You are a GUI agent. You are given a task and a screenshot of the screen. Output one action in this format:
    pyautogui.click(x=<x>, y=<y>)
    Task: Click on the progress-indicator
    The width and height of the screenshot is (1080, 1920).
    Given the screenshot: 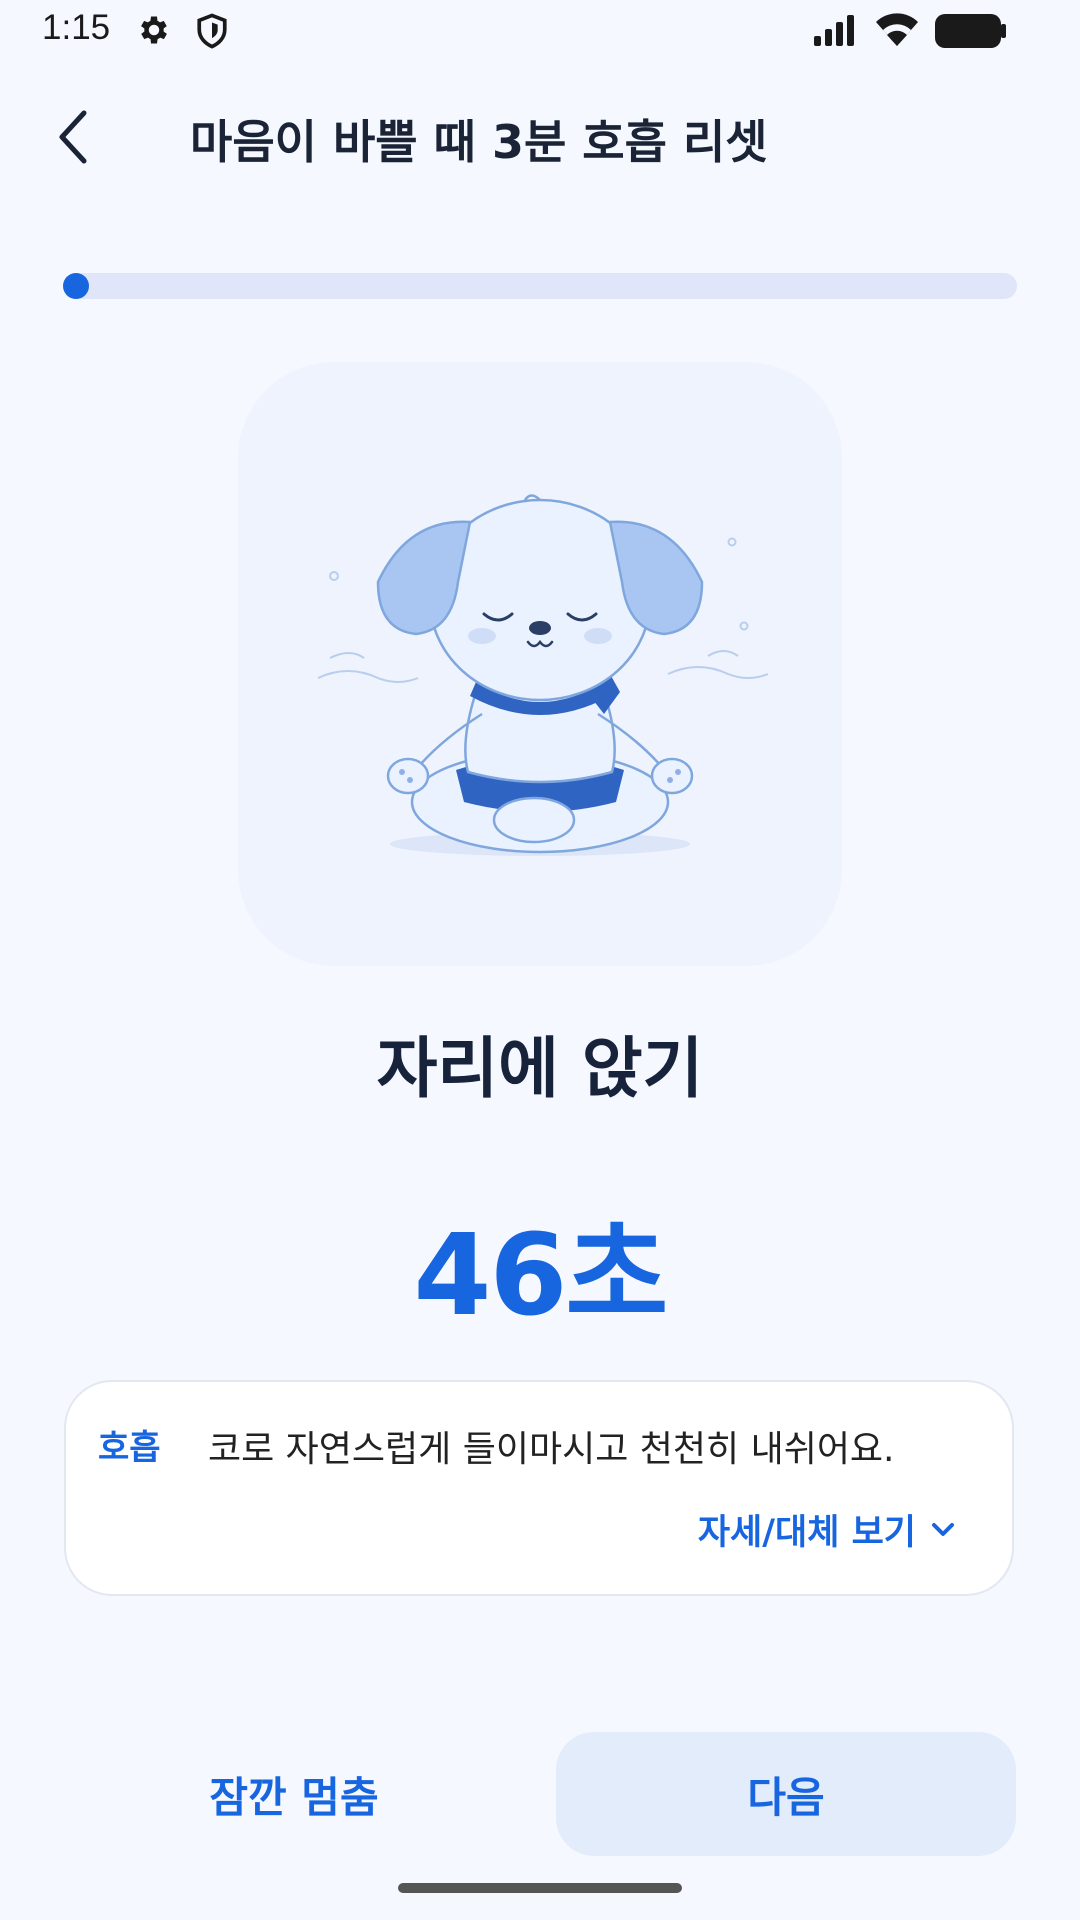 What is the action you would take?
    pyautogui.click(x=76, y=286)
    